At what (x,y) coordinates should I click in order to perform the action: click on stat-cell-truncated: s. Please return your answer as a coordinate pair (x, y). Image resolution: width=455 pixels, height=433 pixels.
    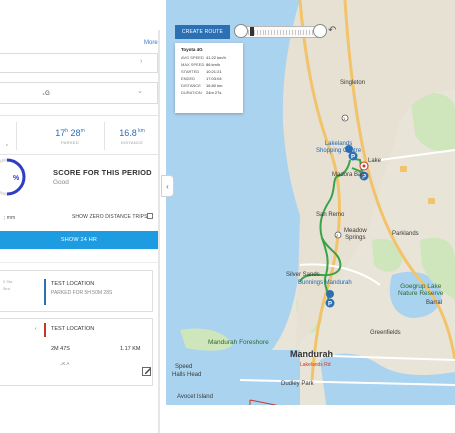
    Looking at the image, I should click on (7, 144).